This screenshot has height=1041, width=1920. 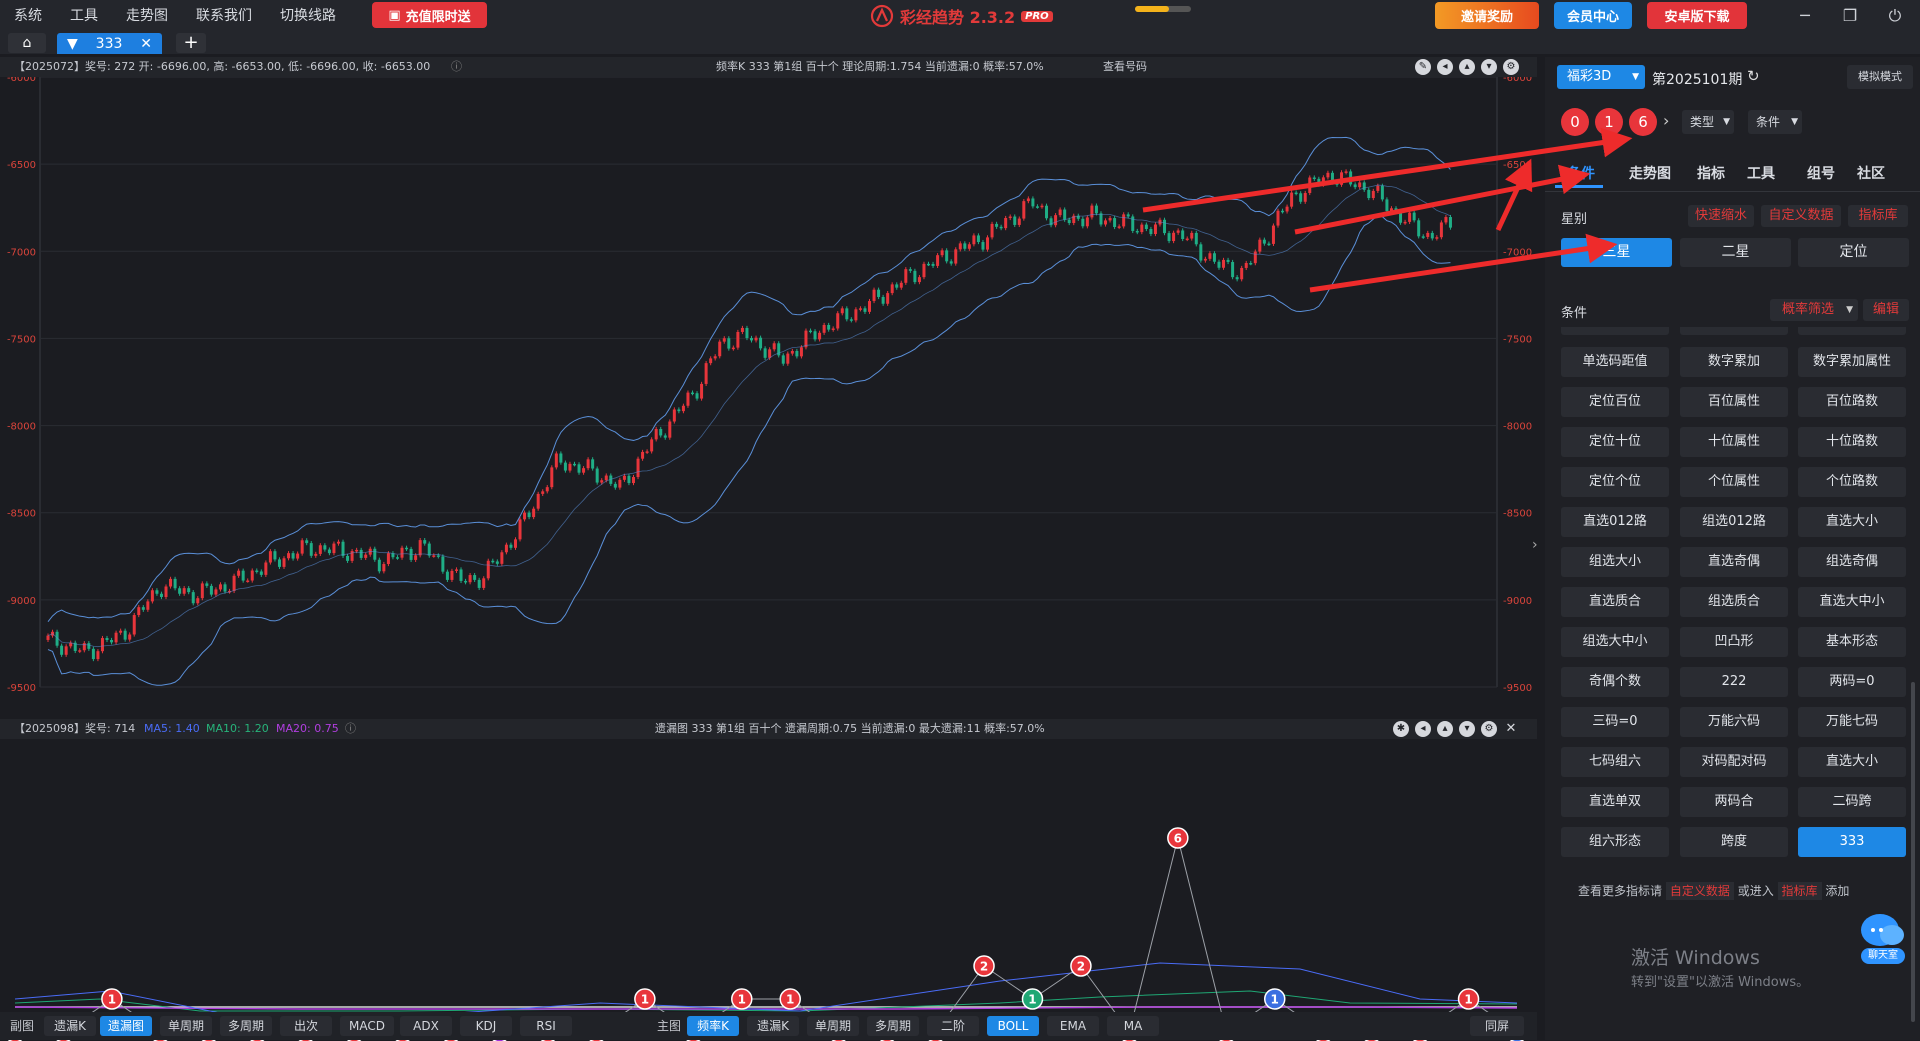 I want to click on invite-button: 邀请奖励, so click(x=1487, y=15).